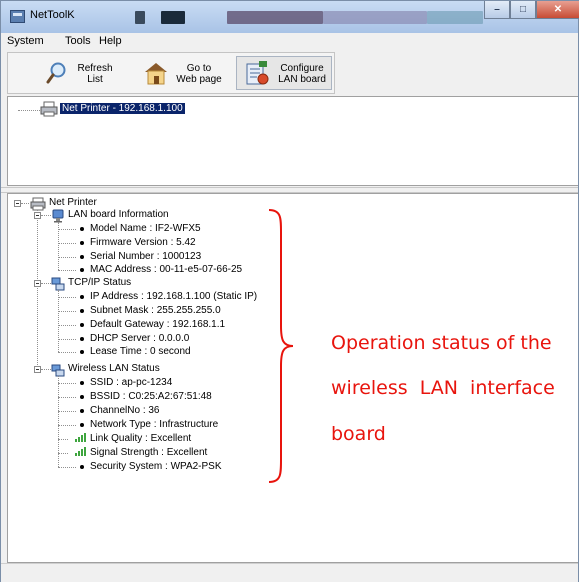 The width and height of the screenshot is (579, 582). What do you see at coordinates (158, 324) in the screenshot?
I see `tcpip-default-gateway: Default Gateway : 192.168.1.1` at bounding box center [158, 324].